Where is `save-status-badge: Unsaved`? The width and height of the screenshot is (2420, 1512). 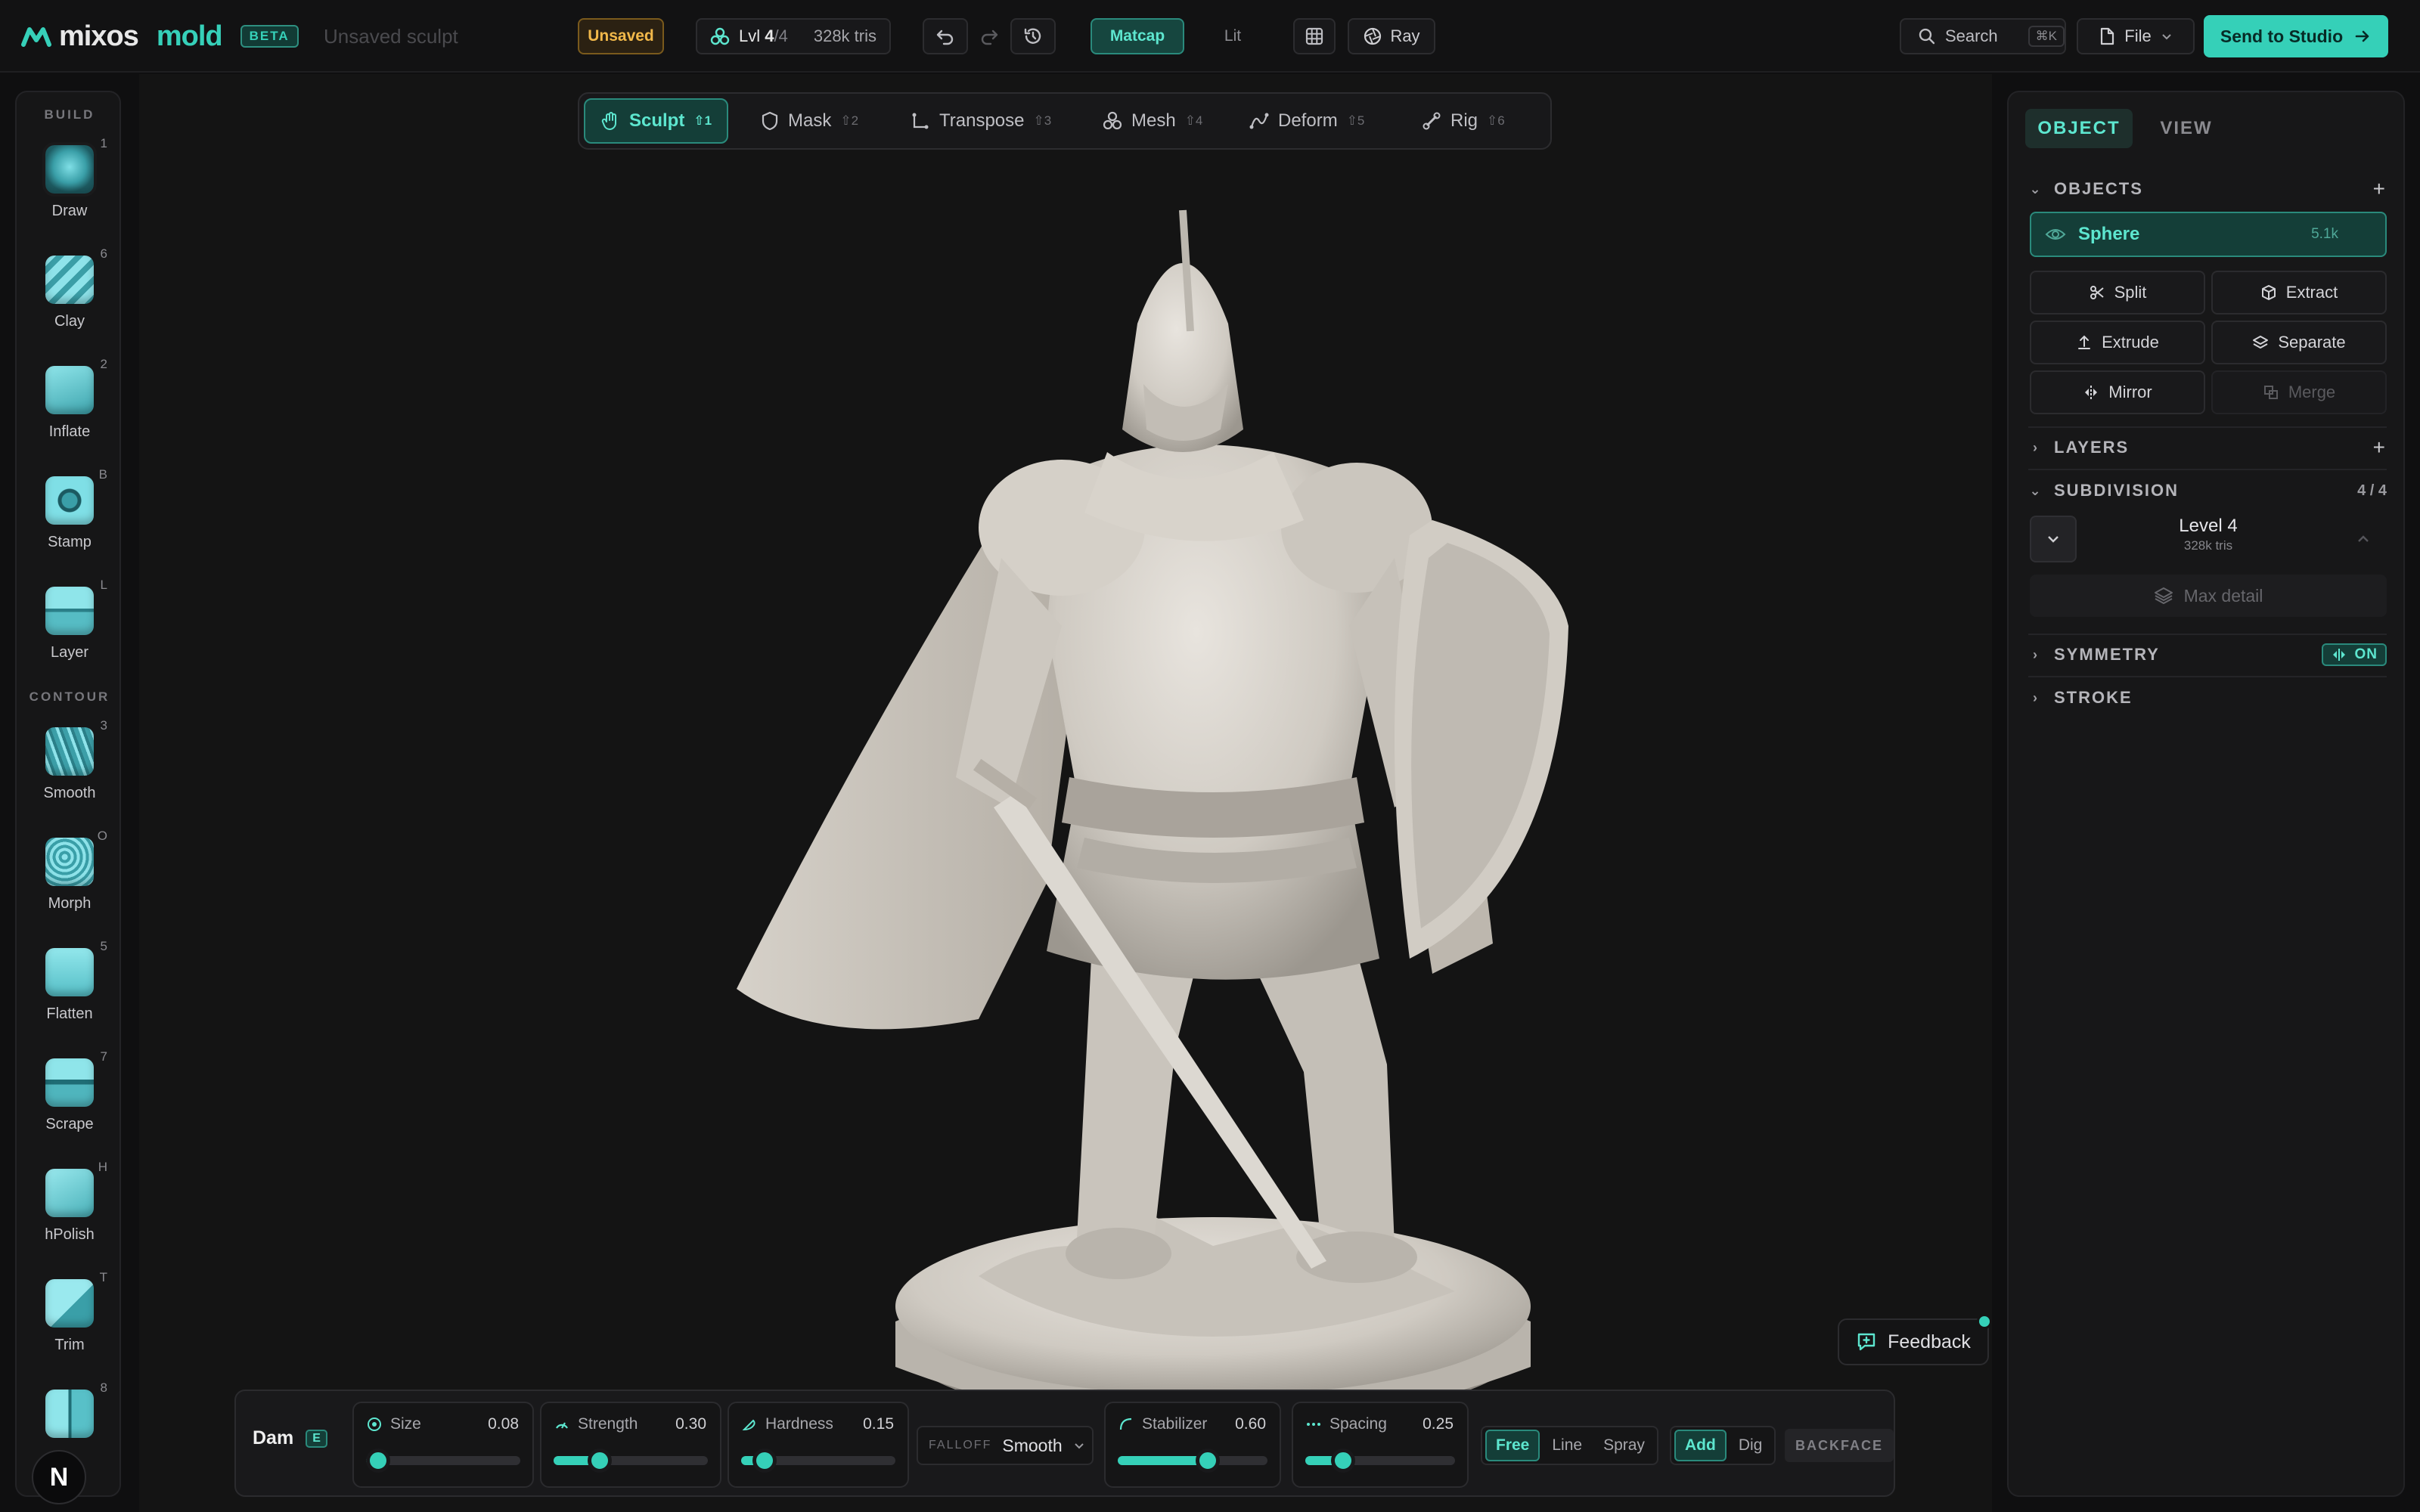 save-status-badge: Unsaved is located at coordinates (621, 36).